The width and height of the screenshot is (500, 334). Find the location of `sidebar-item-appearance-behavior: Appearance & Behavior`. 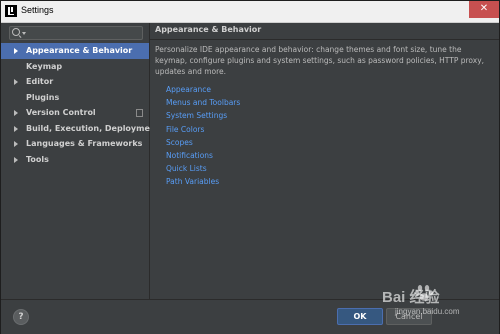

sidebar-item-appearance-behavior: Appearance & Behavior is located at coordinates (75, 51).